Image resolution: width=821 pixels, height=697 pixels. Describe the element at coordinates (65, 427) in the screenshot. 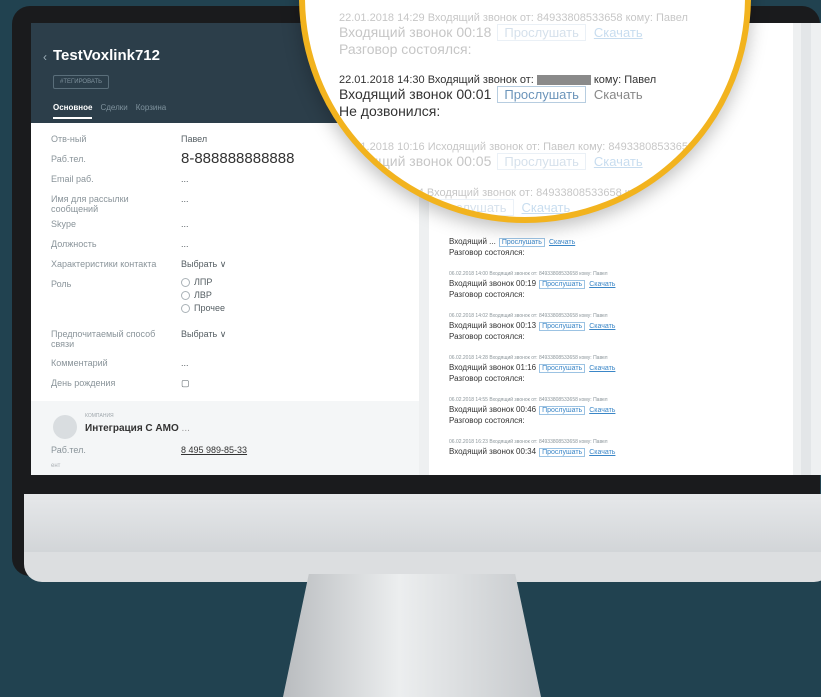

I see `company-avatar` at that location.